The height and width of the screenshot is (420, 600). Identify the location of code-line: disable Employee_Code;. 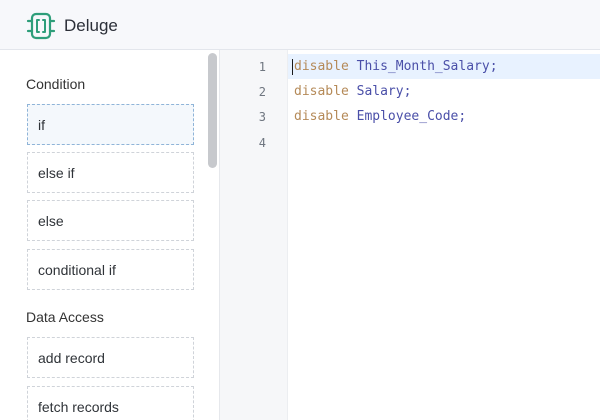
(444, 116).